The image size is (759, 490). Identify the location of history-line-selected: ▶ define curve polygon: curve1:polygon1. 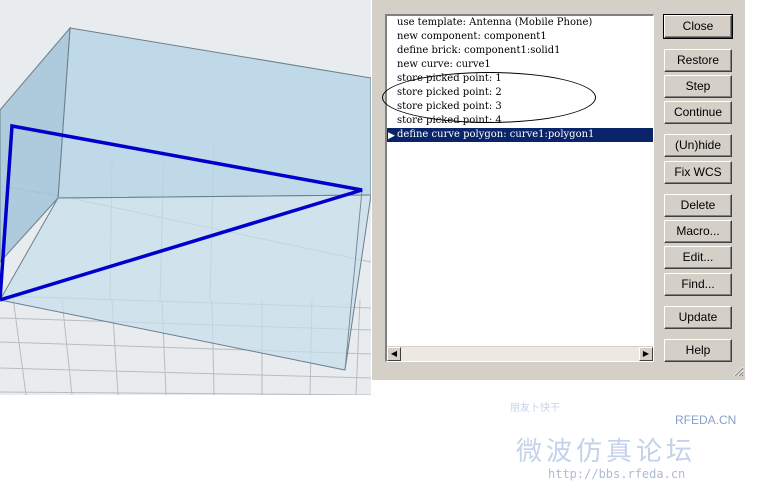
(520, 135).